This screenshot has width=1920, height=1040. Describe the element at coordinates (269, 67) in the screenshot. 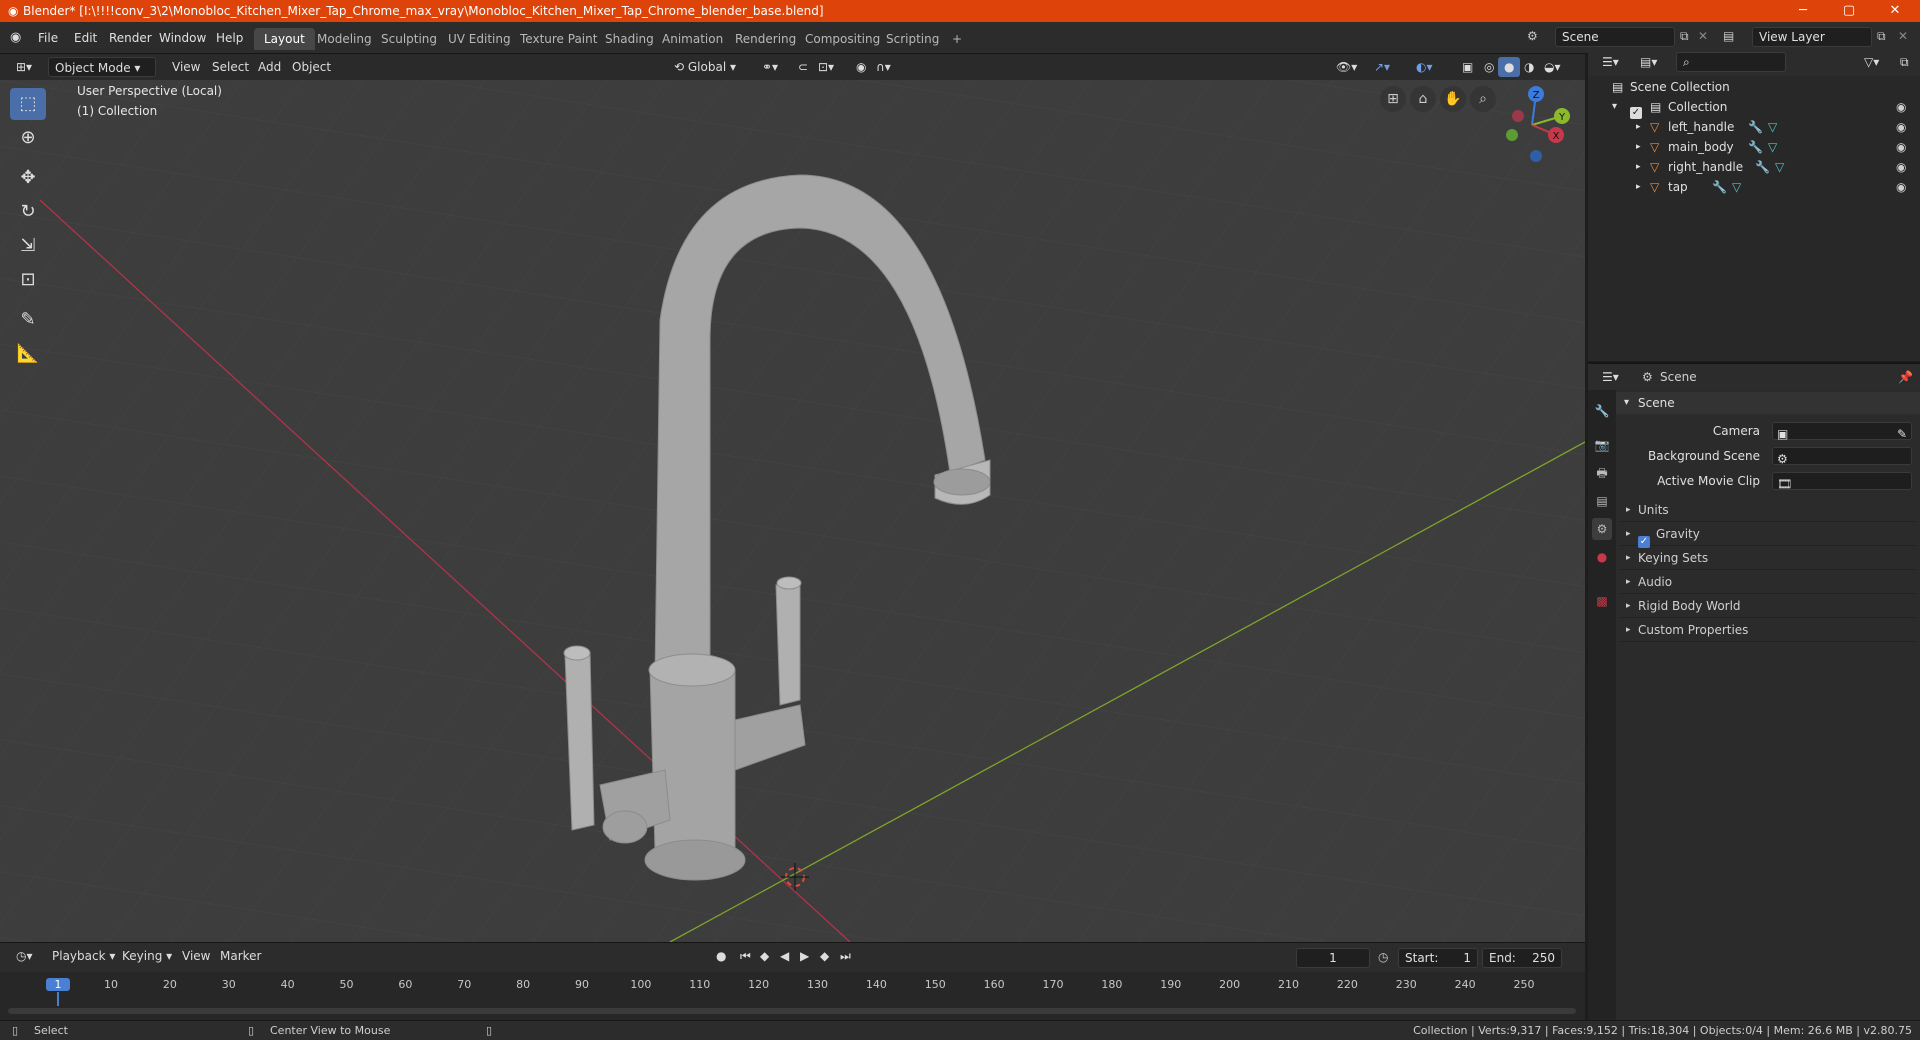

I see `viewport-menu-add: Add` at that location.